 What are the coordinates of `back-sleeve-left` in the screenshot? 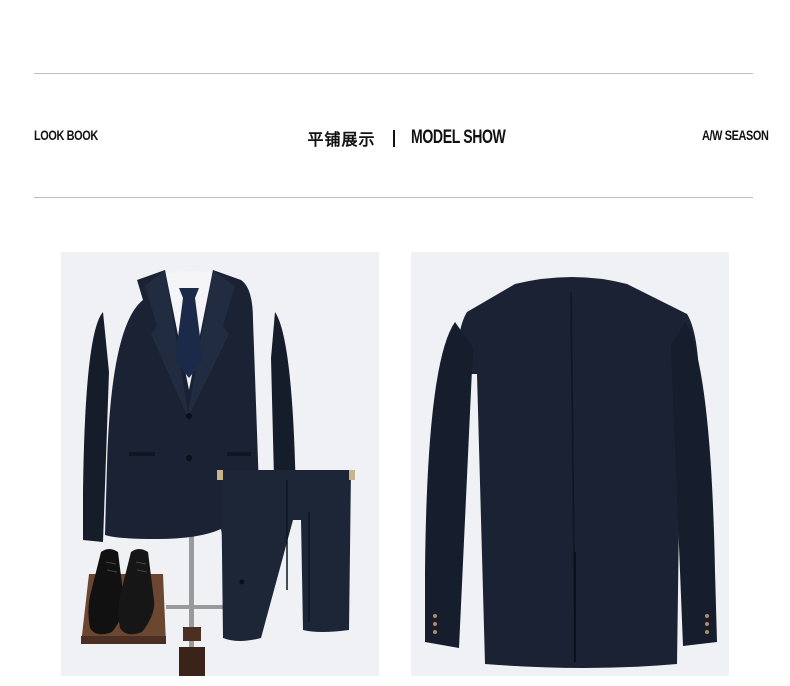 It's located at (449, 485).